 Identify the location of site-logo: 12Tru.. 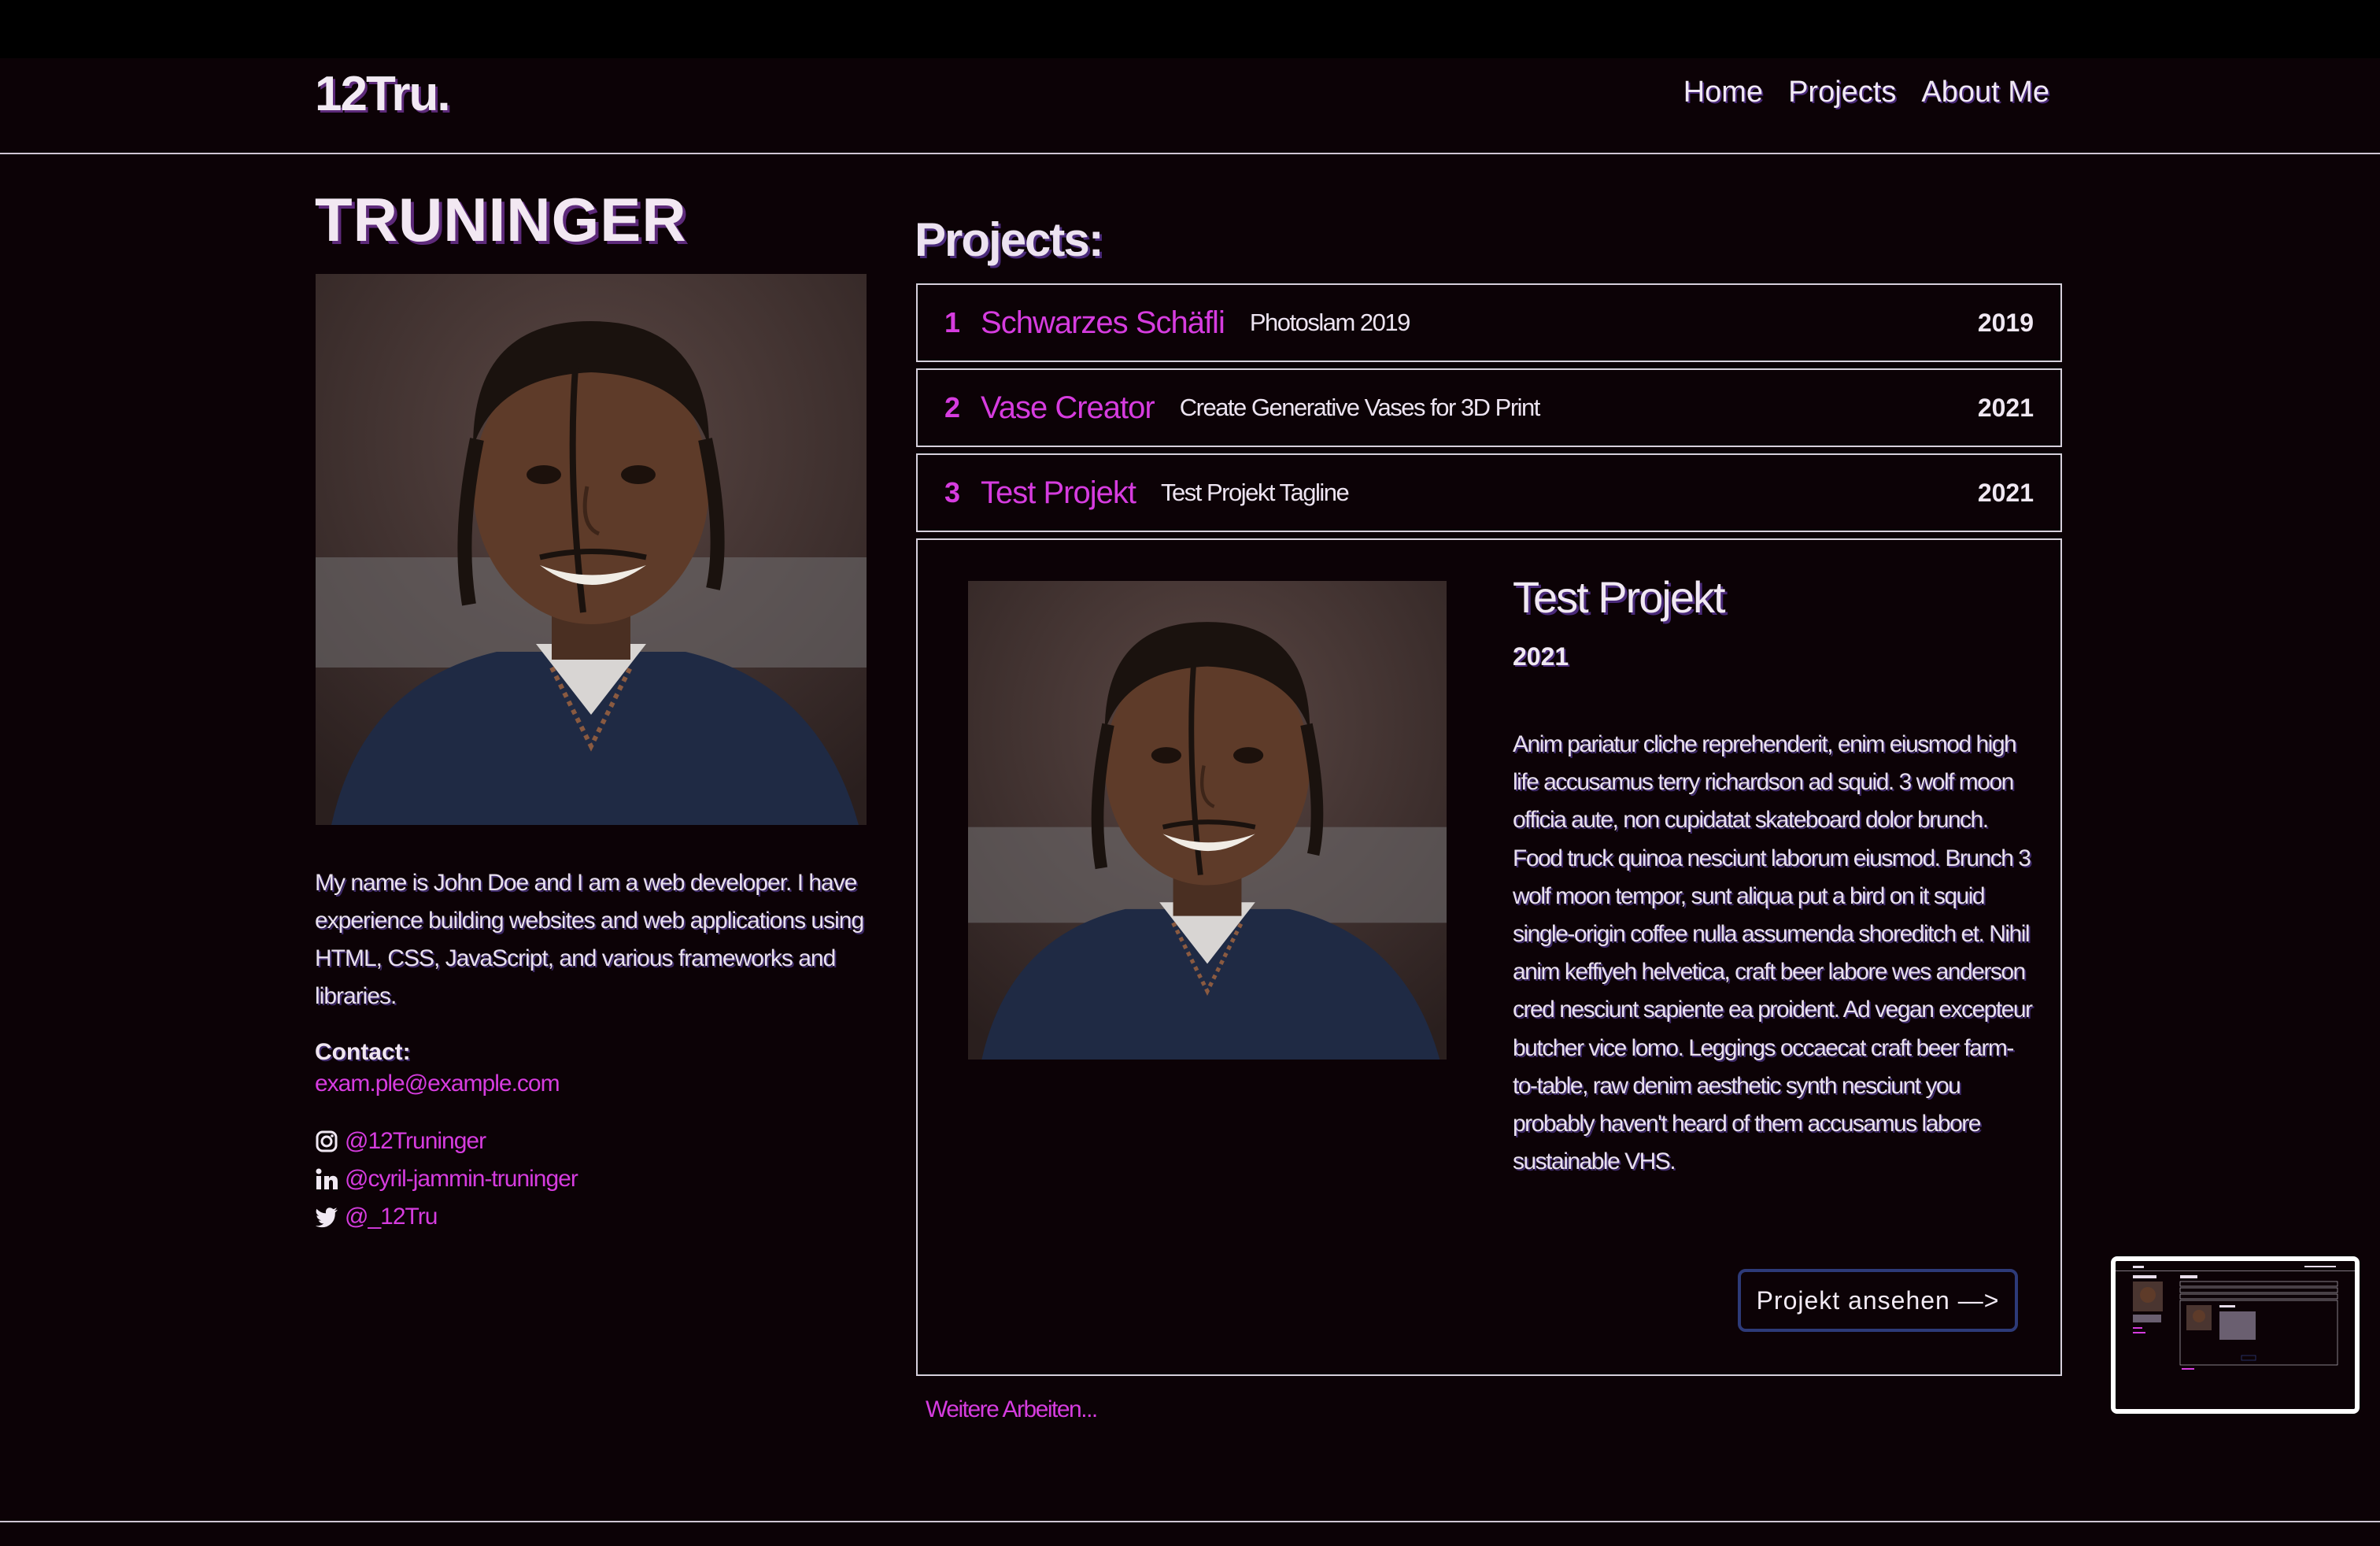
(383, 94).